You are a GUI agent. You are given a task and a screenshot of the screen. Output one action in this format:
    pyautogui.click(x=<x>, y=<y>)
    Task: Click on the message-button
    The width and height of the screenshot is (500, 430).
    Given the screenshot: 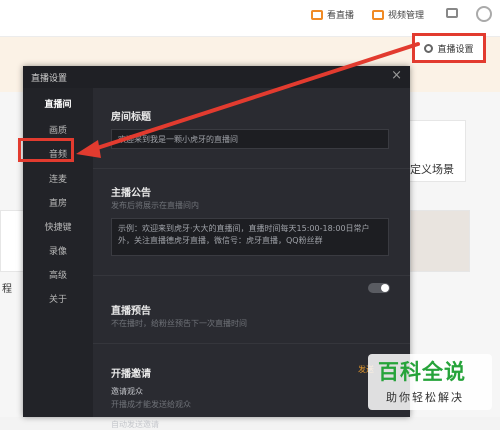 What is the action you would take?
    pyautogui.click(x=454, y=13)
    